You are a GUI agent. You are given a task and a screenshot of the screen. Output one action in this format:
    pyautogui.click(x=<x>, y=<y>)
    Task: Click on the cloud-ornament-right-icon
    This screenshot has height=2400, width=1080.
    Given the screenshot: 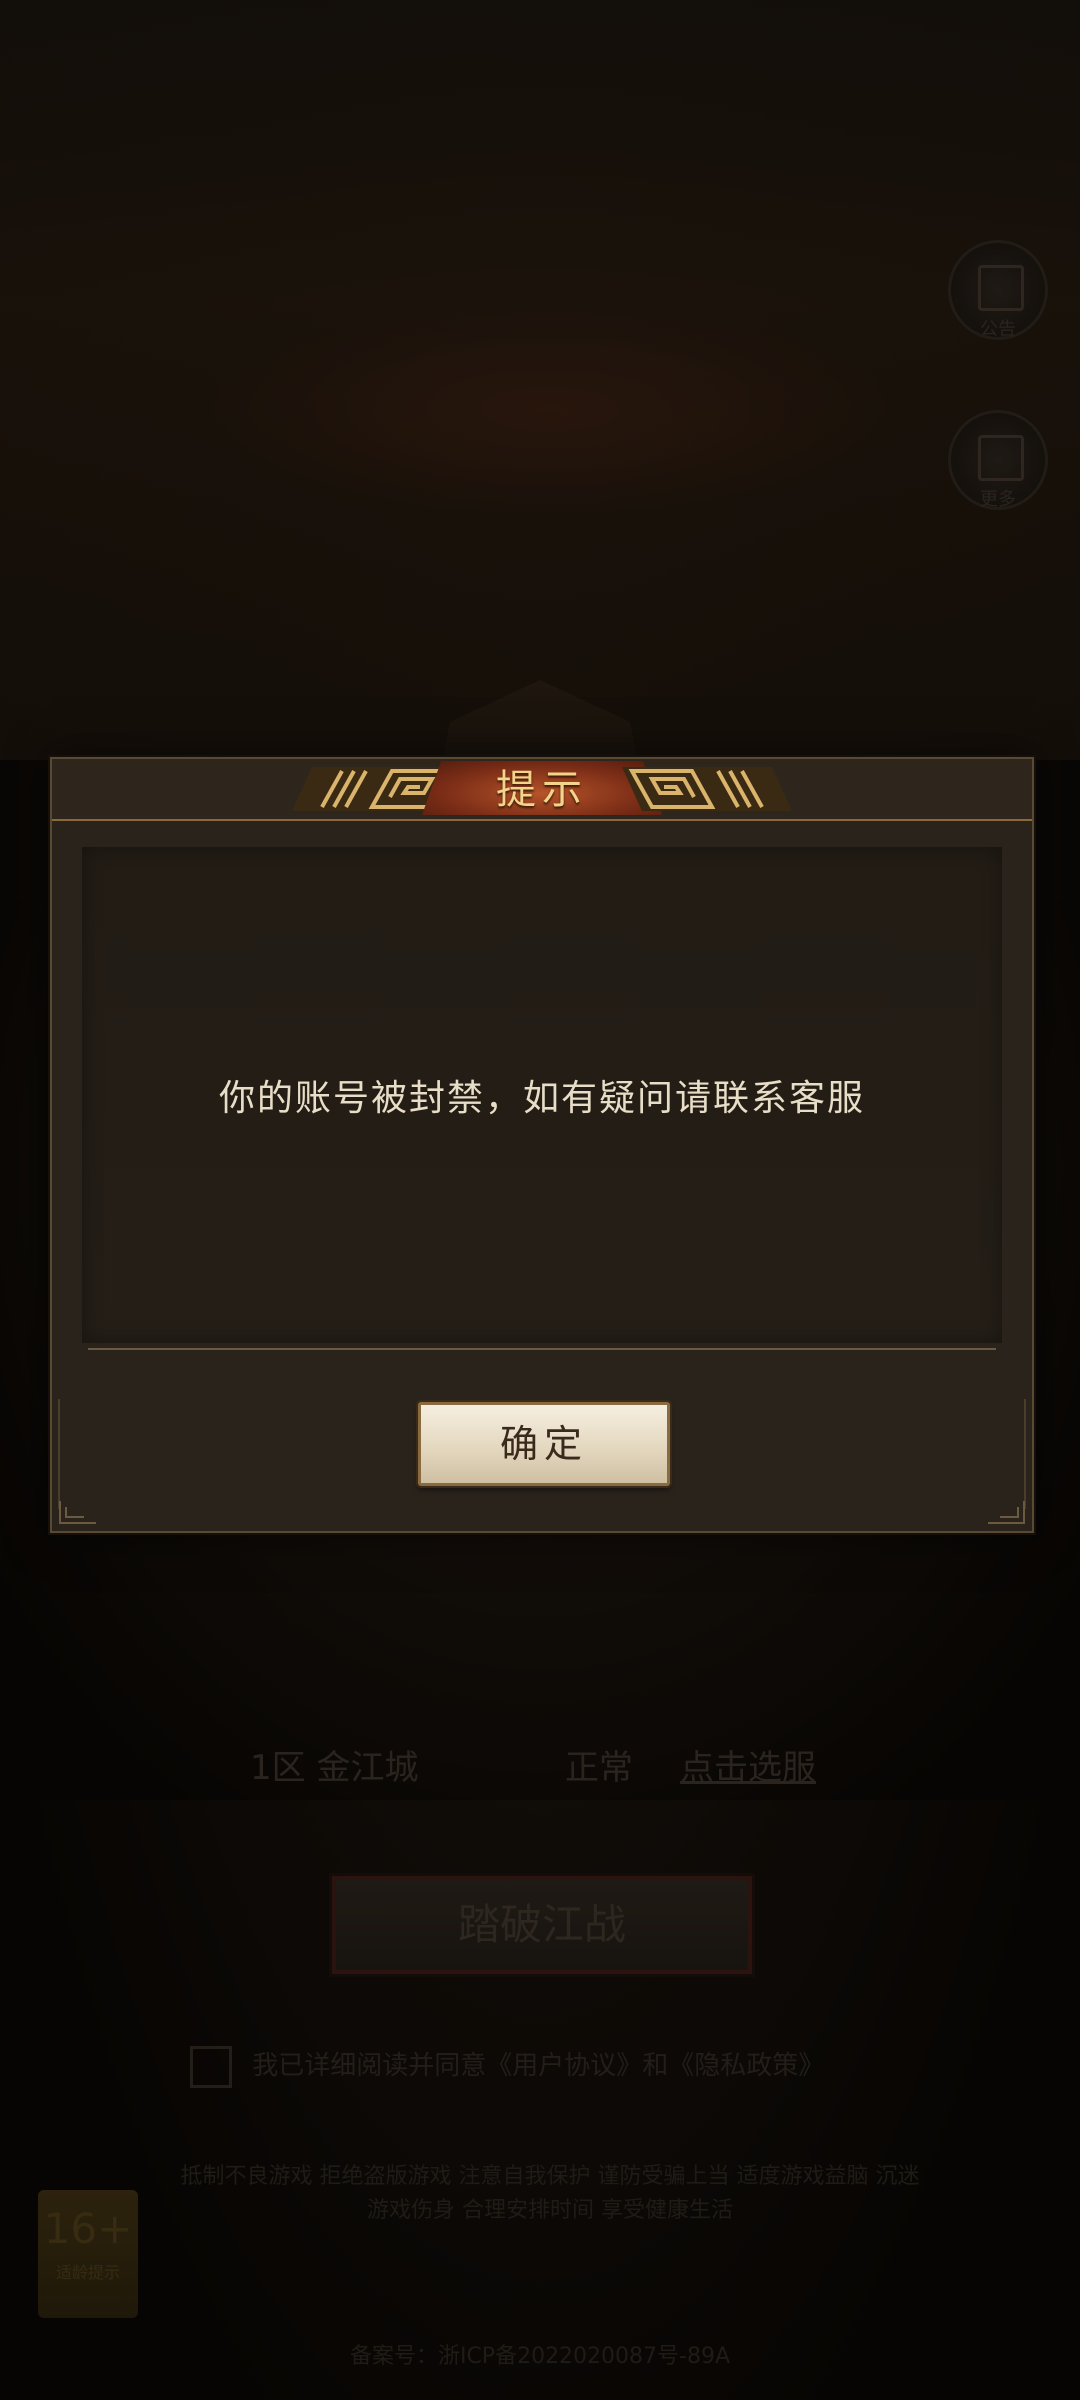 What is the action you would take?
    pyautogui.click(x=707, y=789)
    